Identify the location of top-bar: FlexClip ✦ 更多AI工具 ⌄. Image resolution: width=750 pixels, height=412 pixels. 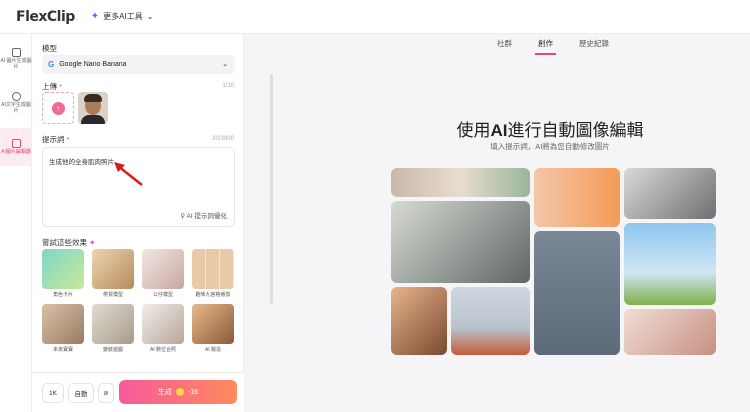
(375, 17).